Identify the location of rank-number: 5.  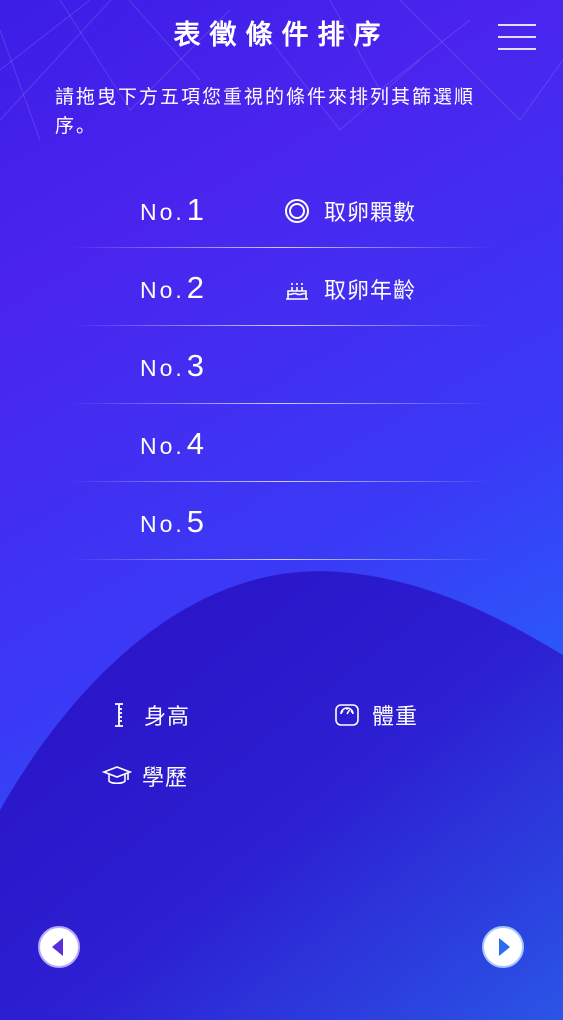
(197, 521).